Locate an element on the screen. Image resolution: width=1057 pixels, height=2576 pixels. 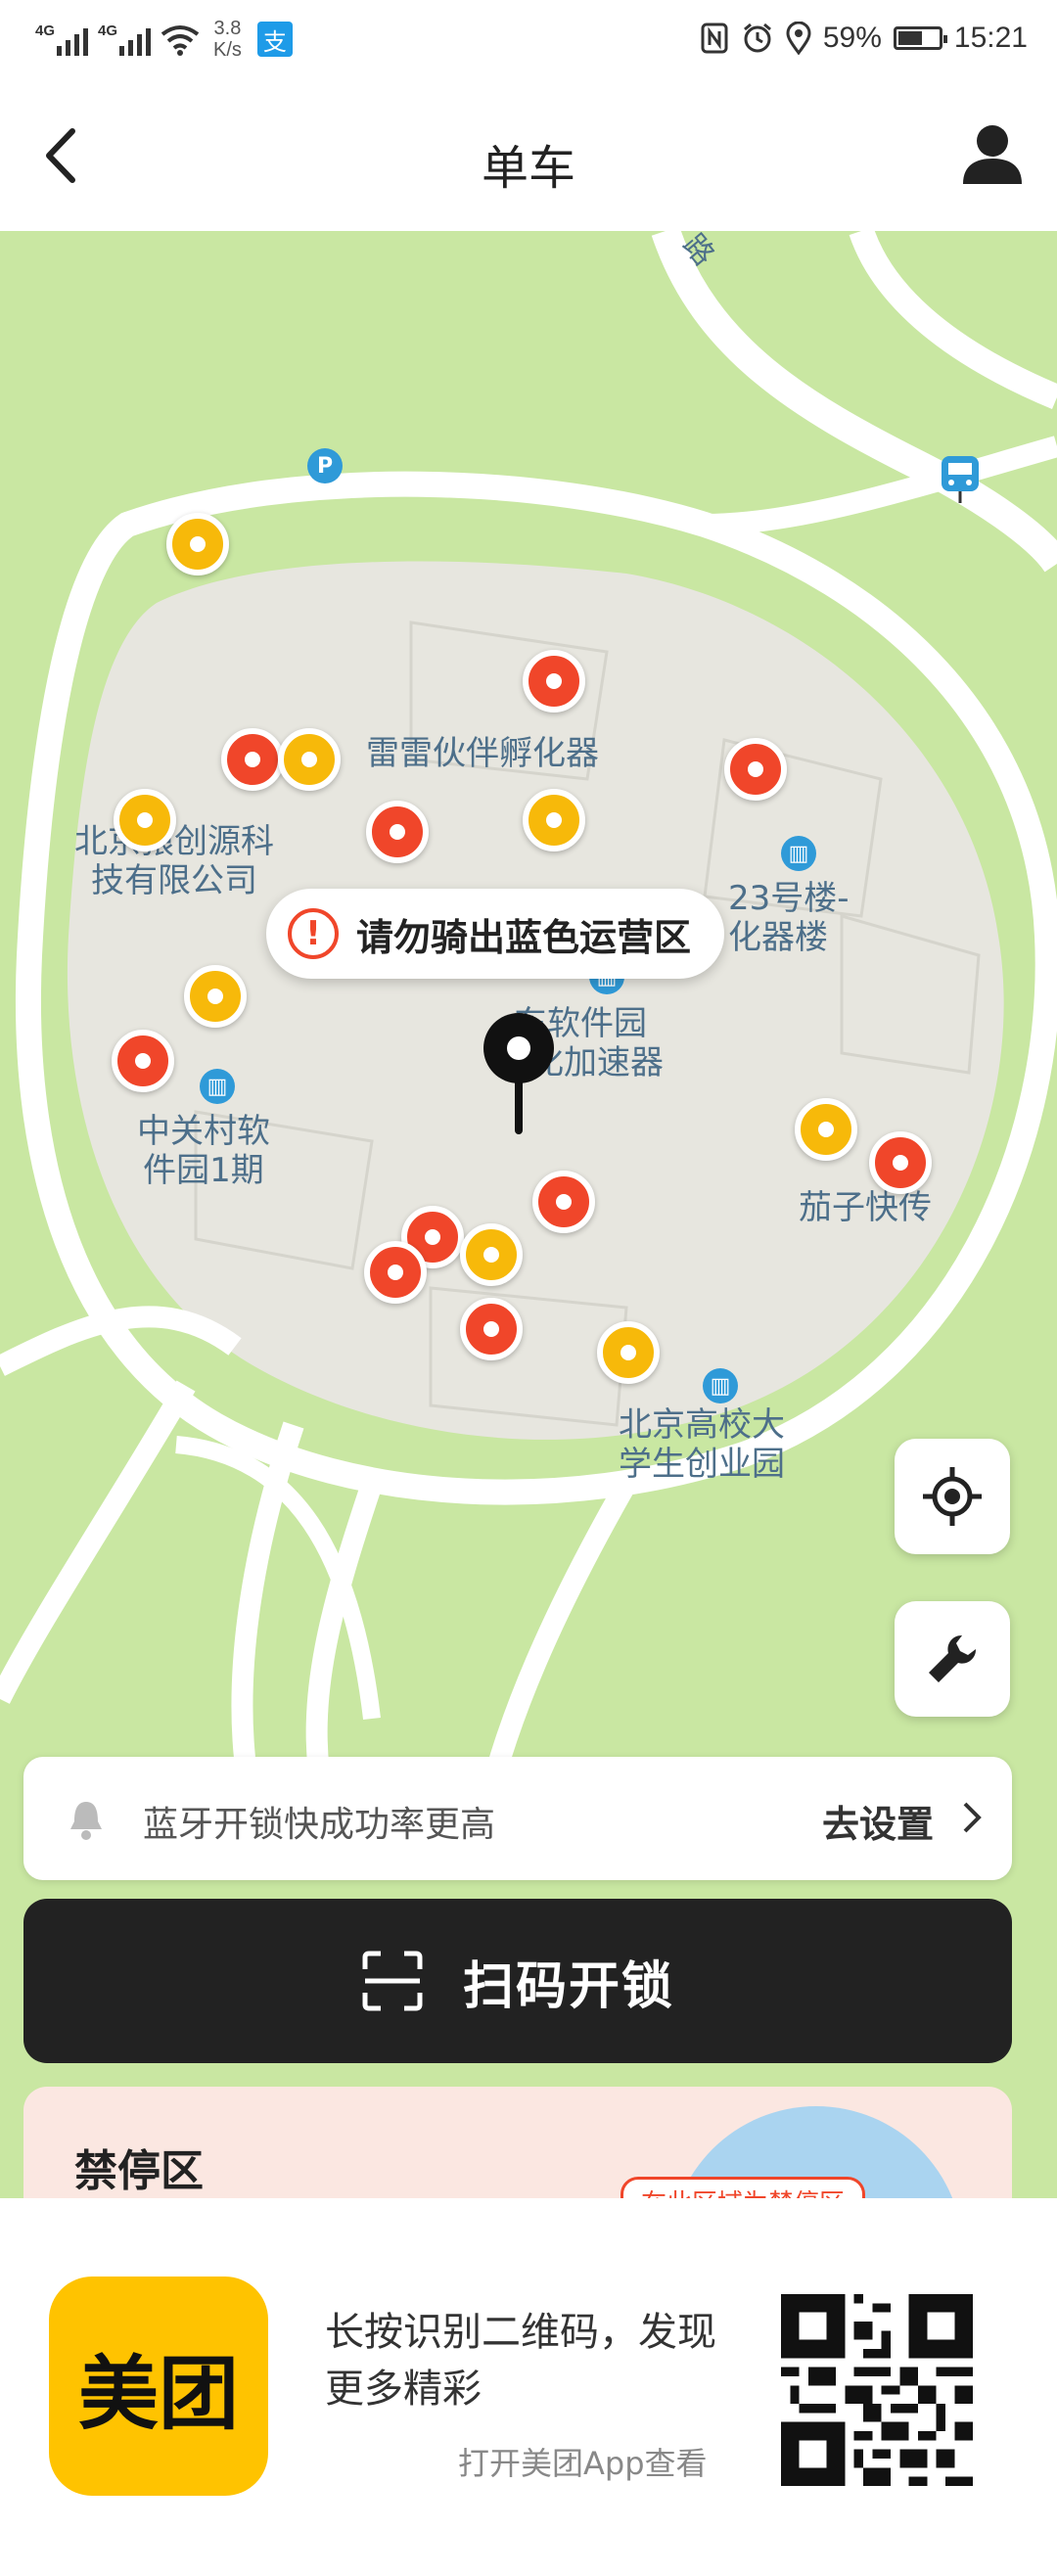
alarm-icon is located at coordinates (757, 38).